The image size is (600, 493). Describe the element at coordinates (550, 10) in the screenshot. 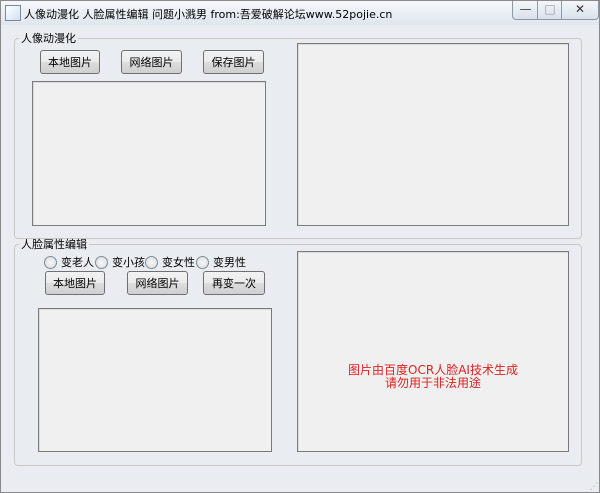

I see `maximize-button: □` at that location.